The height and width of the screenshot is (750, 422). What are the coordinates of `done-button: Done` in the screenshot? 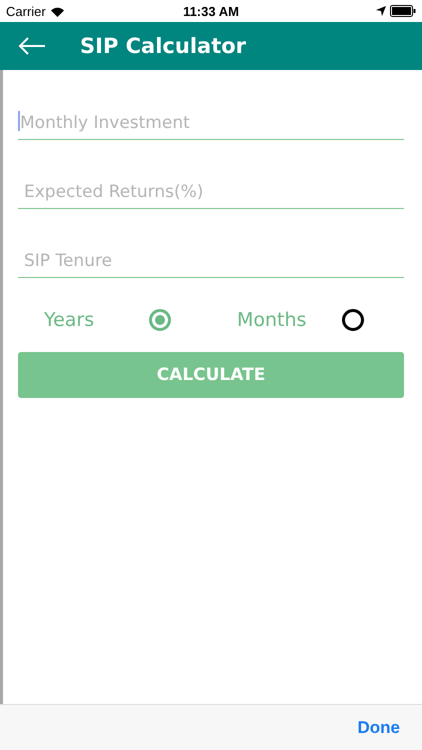 It's located at (379, 728).